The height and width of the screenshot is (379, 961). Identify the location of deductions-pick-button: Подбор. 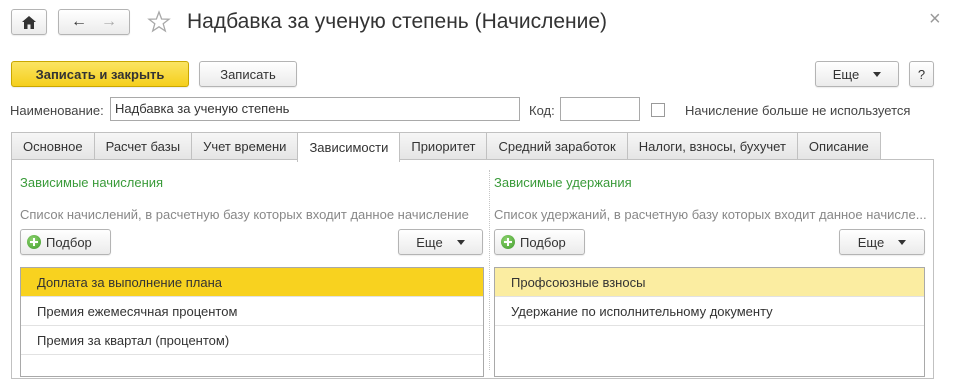
(539, 242).